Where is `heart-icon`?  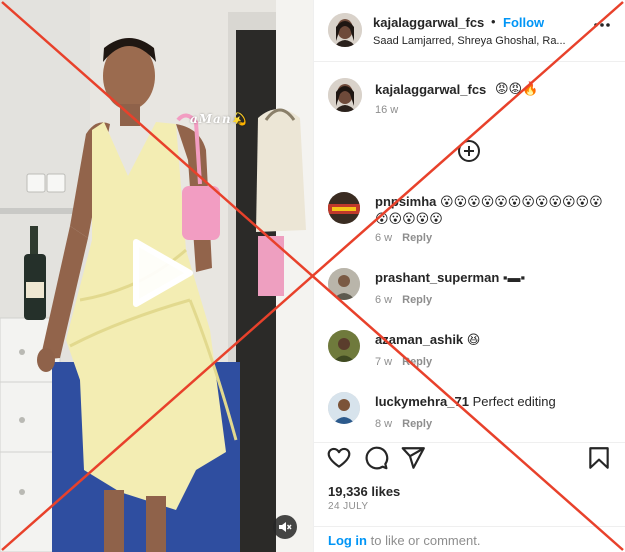 heart-icon is located at coordinates (339, 457).